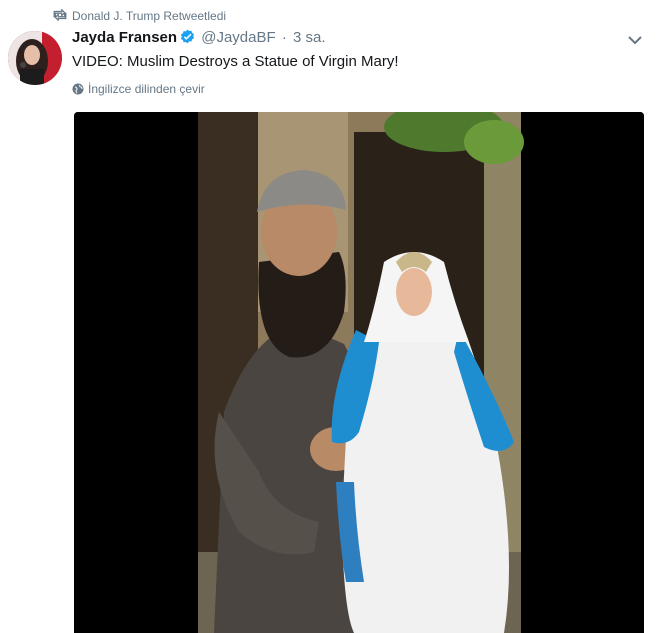 The image size is (671, 633). What do you see at coordinates (124, 37) in the screenshot?
I see `display-name: Jayda Fransen` at bounding box center [124, 37].